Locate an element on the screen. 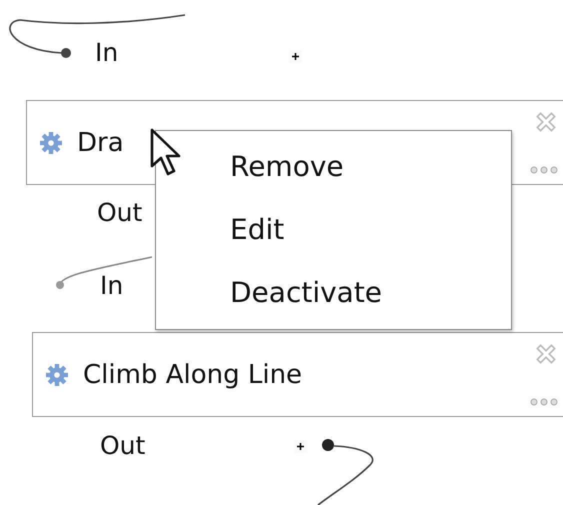 Image resolution: width=563 pixels, height=505 pixels. node-title: Climb Along Line is located at coordinates (192, 375).